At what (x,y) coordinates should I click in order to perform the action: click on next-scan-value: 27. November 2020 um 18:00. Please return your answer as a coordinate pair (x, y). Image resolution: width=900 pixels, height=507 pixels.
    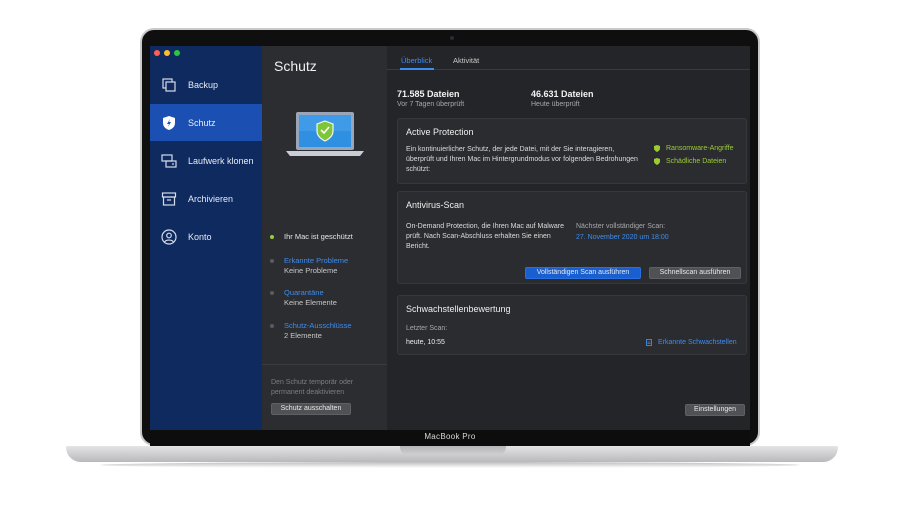
    Looking at the image, I should click on (622, 237).